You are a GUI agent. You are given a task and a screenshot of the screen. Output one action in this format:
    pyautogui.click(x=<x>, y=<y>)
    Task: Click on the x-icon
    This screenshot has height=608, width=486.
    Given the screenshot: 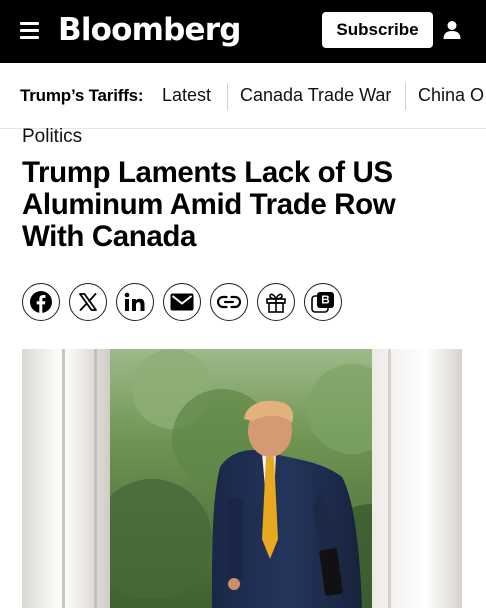 What is the action you would take?
    pyautogui.click(x=88, y=302)
    